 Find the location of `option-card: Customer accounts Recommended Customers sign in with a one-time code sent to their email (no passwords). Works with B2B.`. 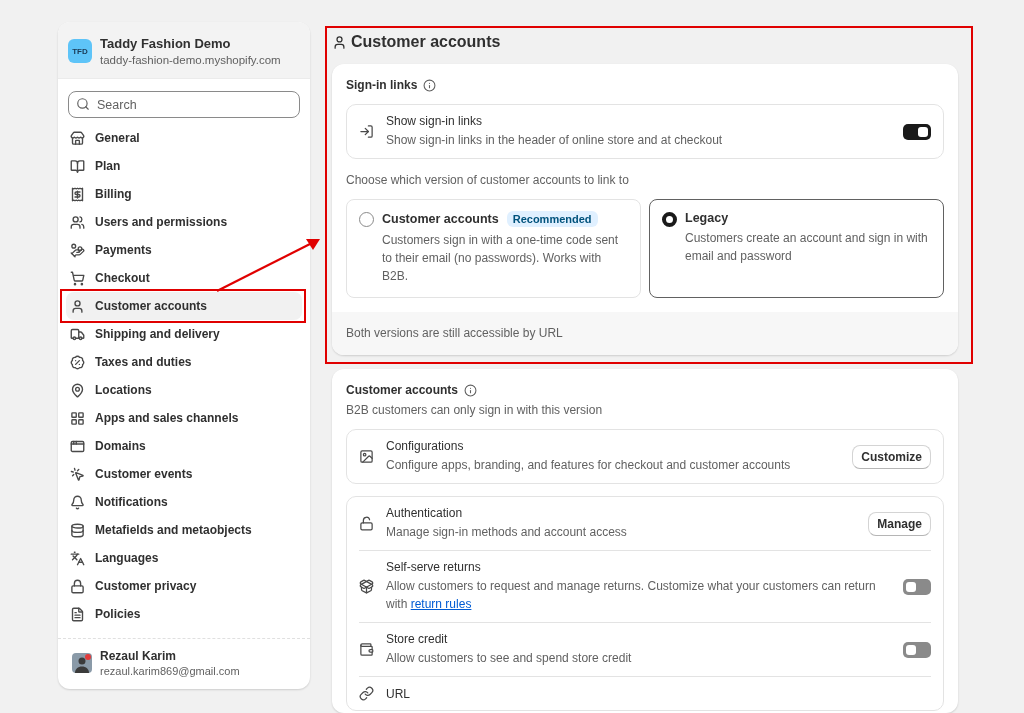

option-card: Customer accounts Recommended Customers sign in with a one-time code sent to their email (no passwords). Works with B2B. is located at coordinates (493, 248).